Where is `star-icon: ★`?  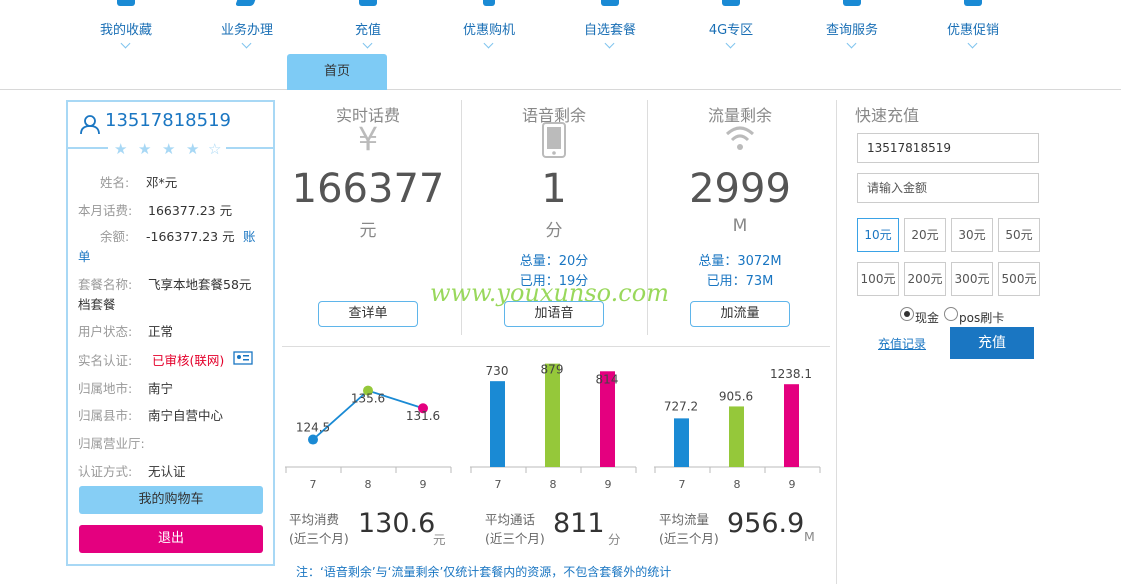 star-icon: ★ is located at coordinates (169, 149).